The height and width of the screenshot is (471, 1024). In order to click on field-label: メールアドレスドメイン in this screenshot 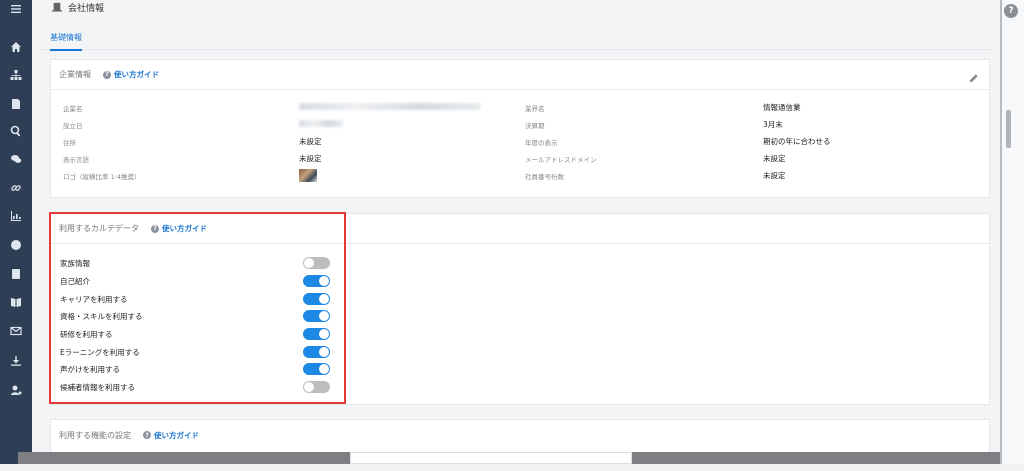, I will do `click(561, 159)`.